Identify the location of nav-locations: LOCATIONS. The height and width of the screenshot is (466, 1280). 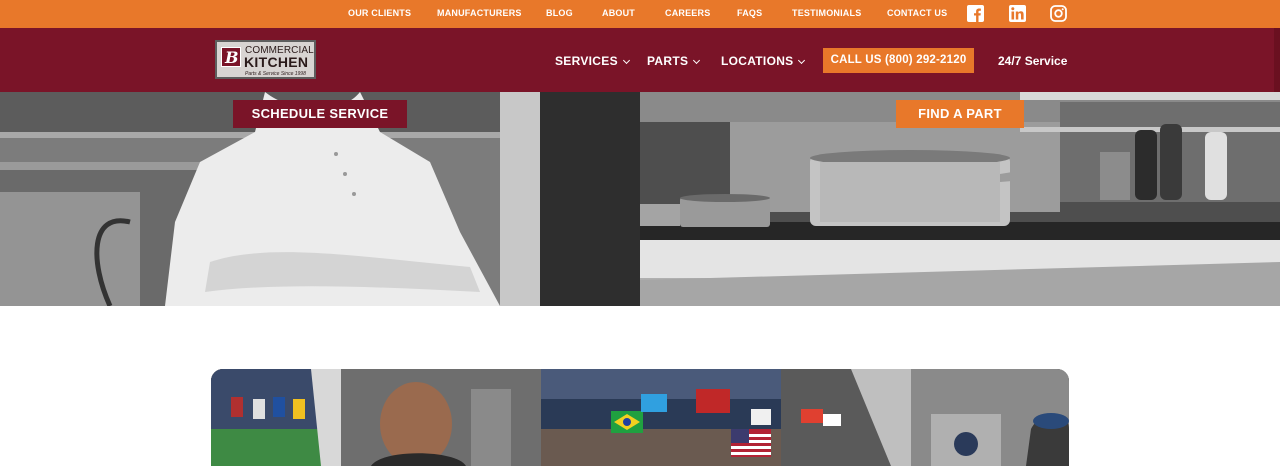
(763, 61).